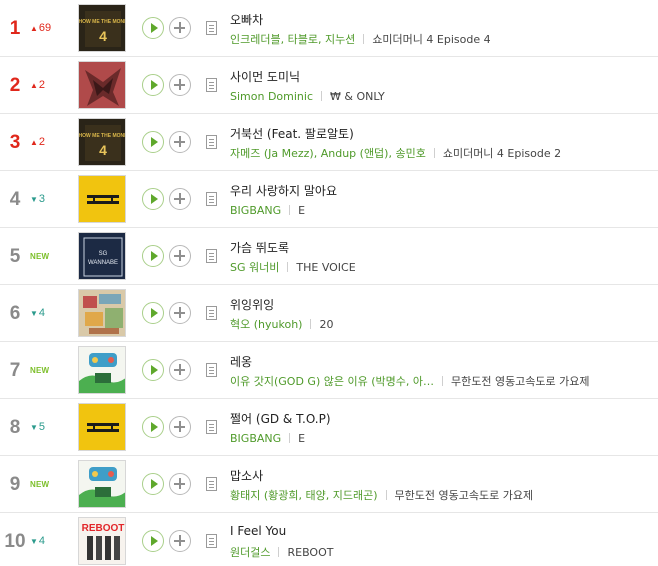  Describe the element at coordinates (442, 325) in the screenshot. I see `song-meta: 혁오 (hyukoh) 20` at that location.